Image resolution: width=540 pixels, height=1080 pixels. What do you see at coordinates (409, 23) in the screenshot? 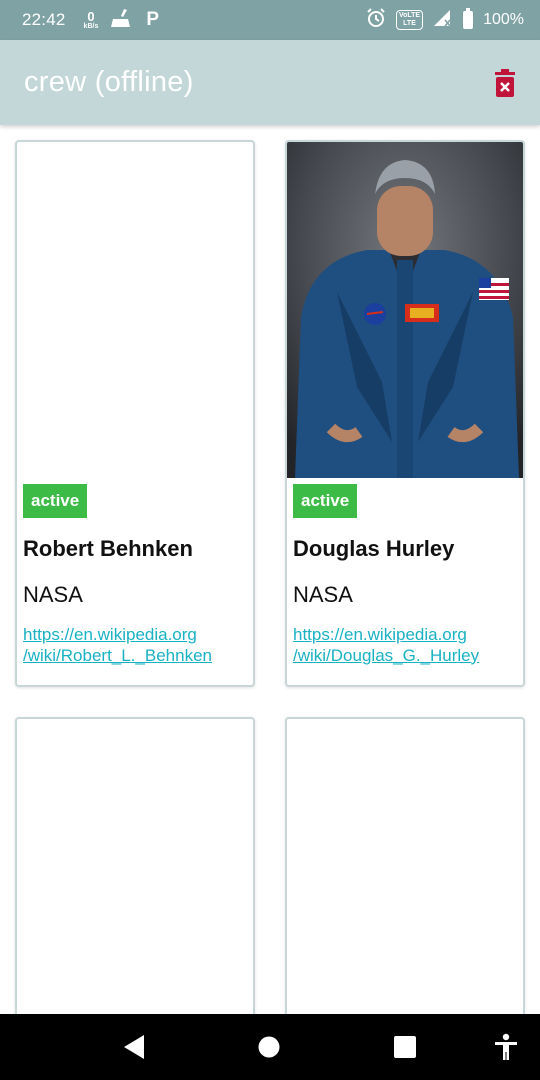
I see `volte-bottom-label: LTE` at bounding box center [409, 23].